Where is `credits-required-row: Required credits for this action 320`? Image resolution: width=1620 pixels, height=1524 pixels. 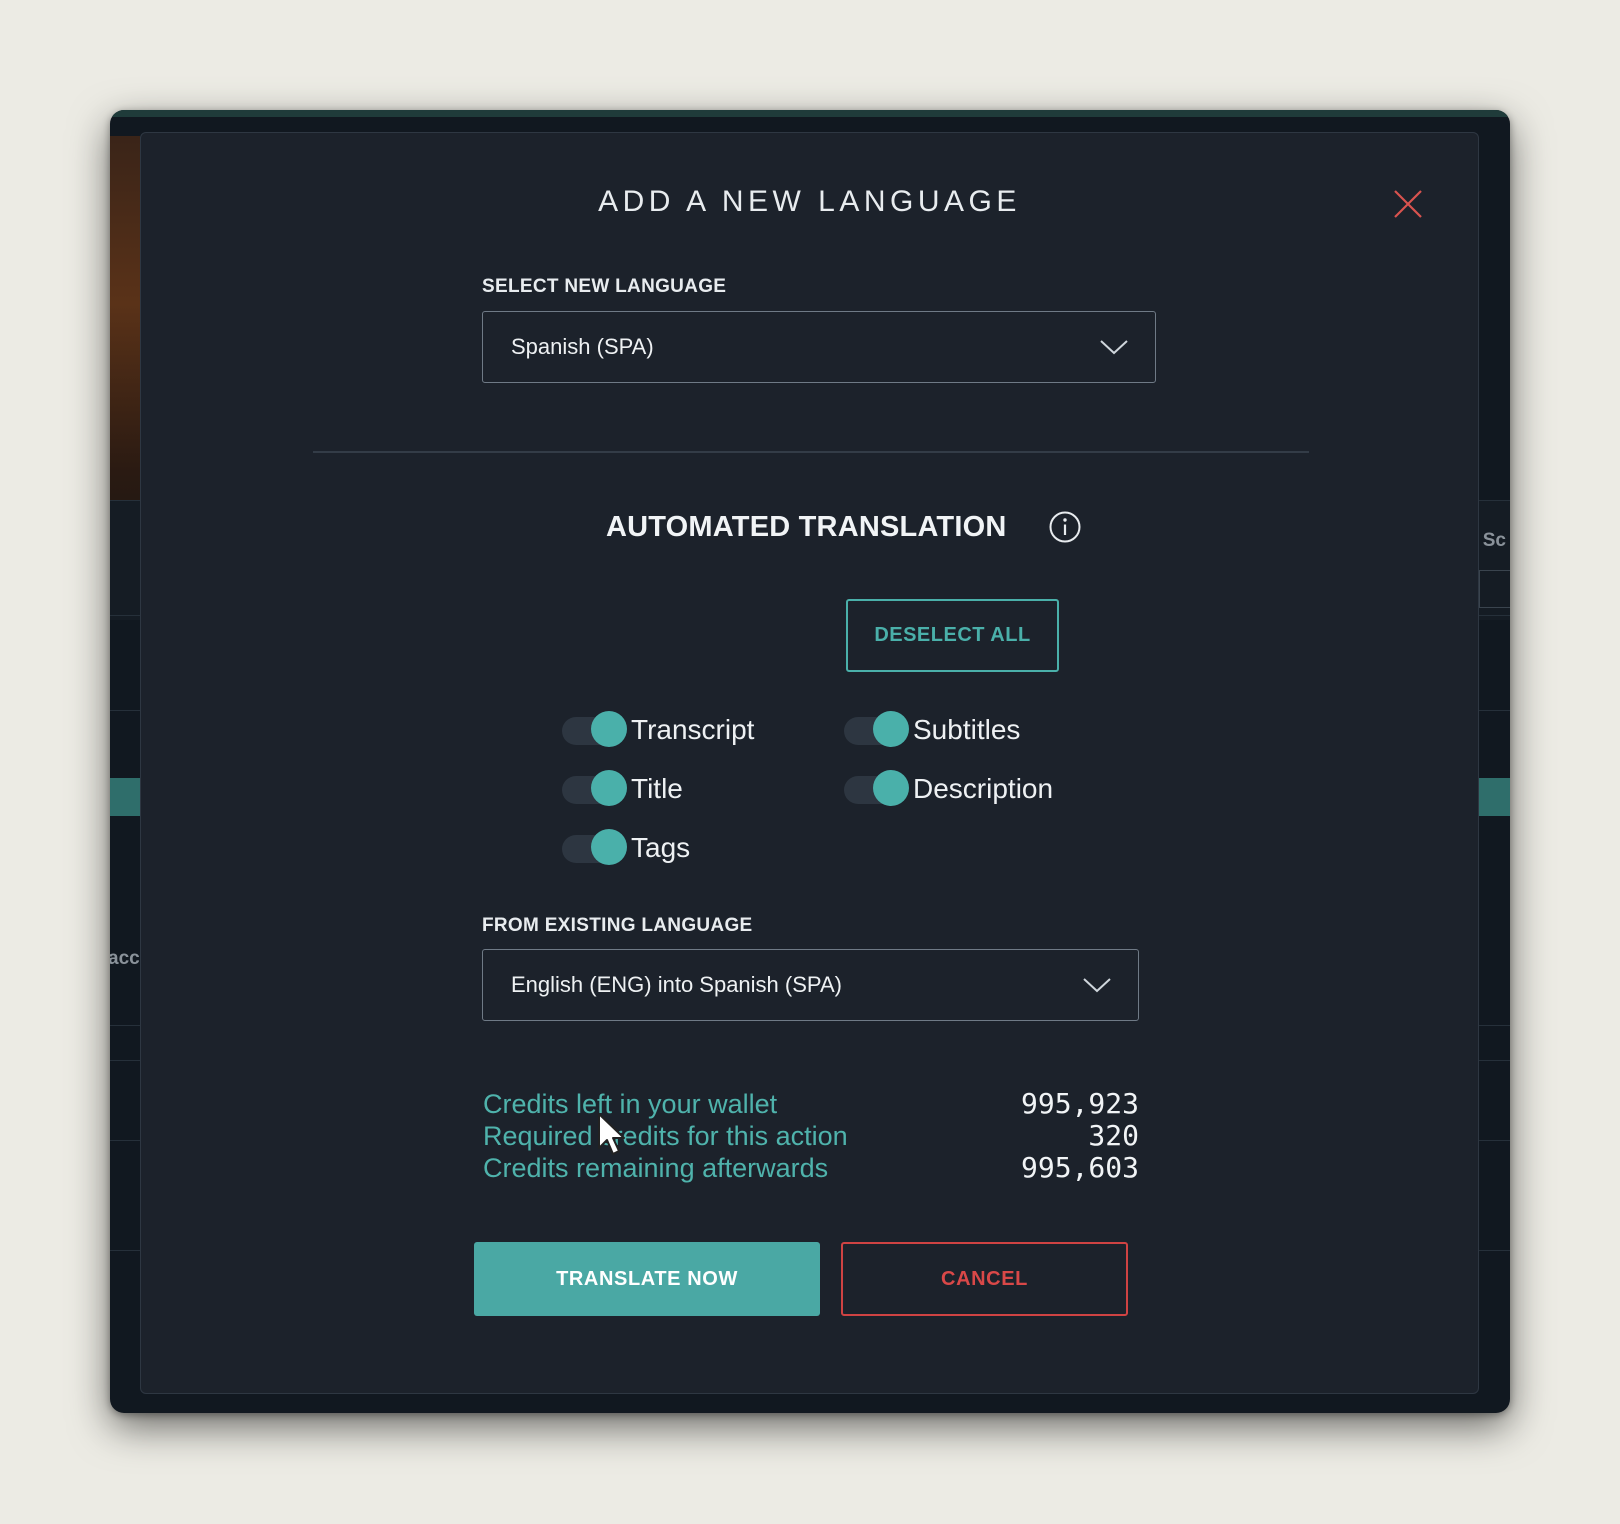 credits-required-row: Required credits for this action 320 is located at coordinates (811, 1136).